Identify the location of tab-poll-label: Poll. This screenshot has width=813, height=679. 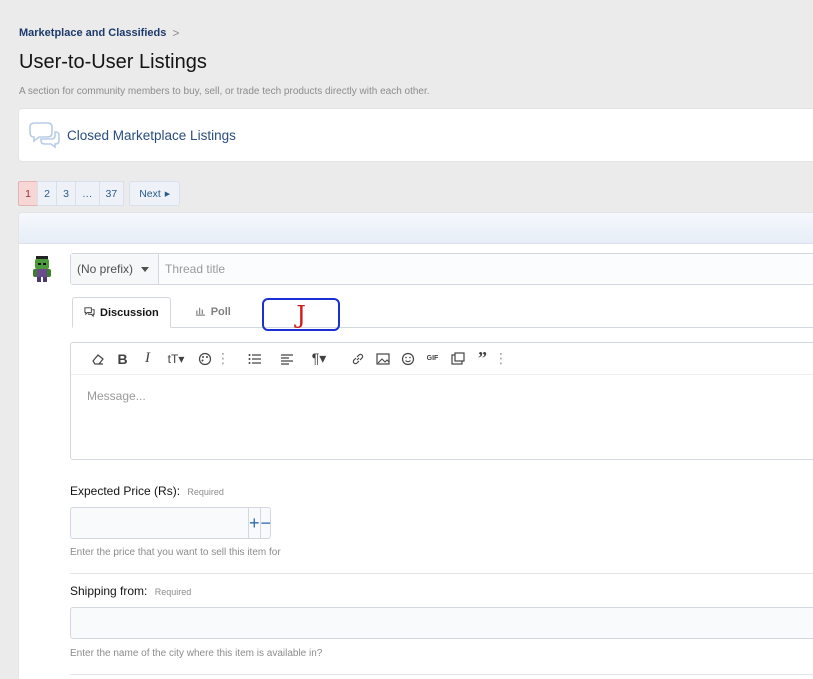
(220, 312).